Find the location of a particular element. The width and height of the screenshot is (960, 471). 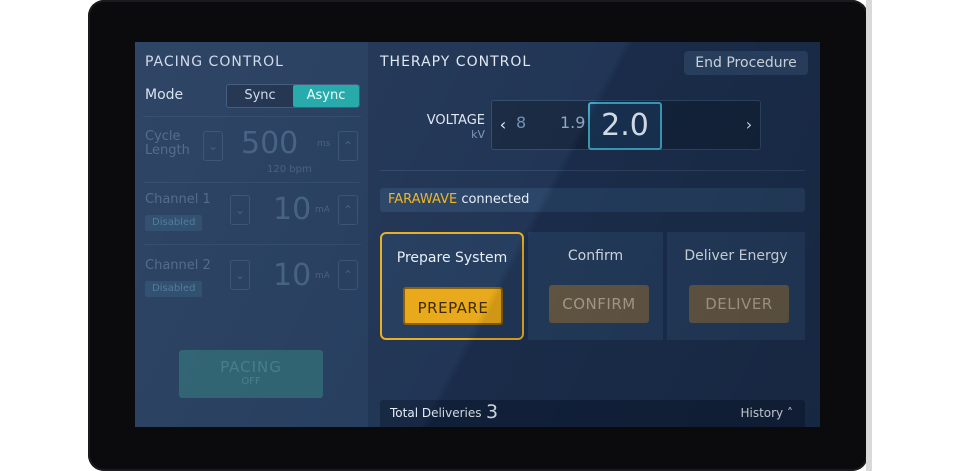

chevron-right-icon: › is located at coordinates (749, 125).